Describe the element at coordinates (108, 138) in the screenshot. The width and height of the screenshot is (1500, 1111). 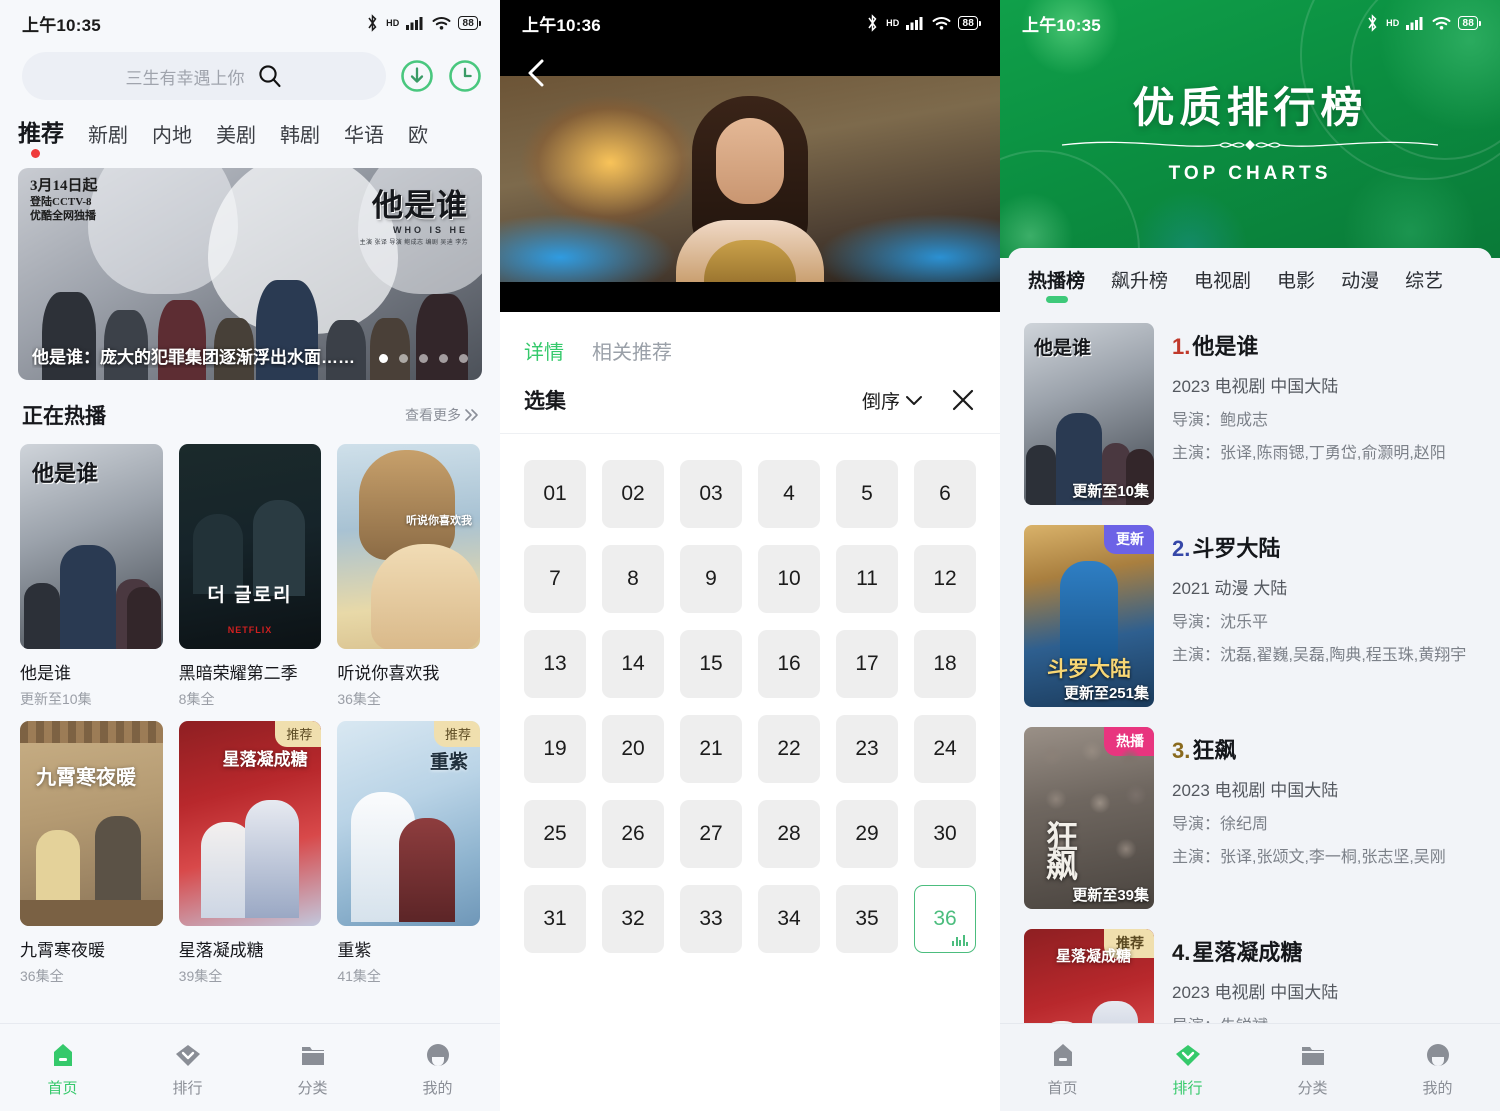
I see `tab-新剧: 新剧` at that location.